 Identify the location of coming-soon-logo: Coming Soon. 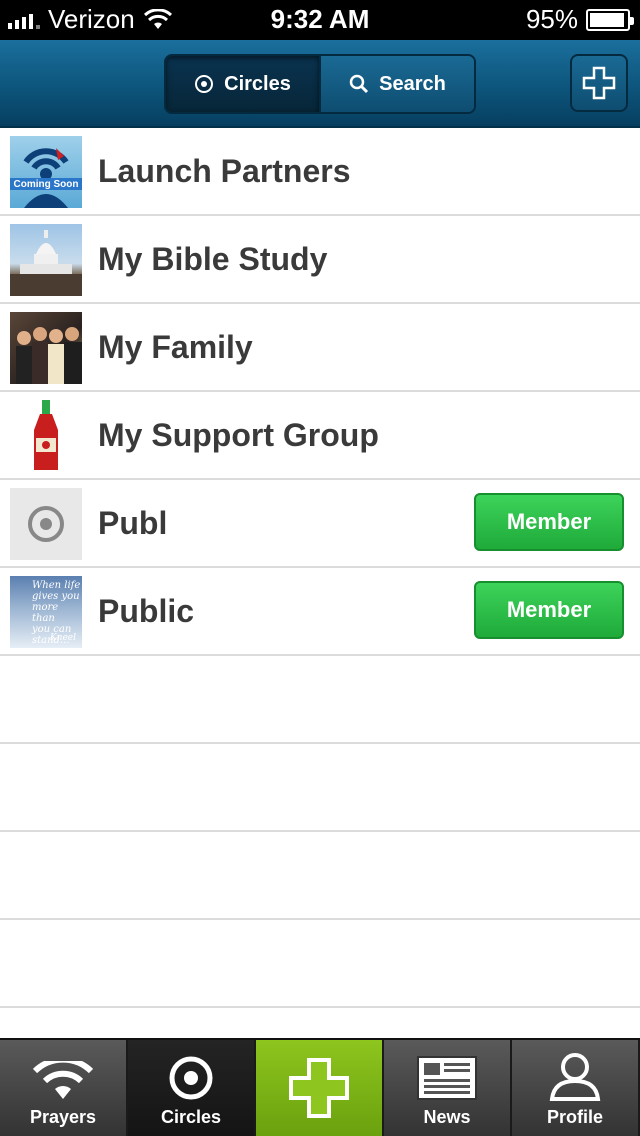
(46, 178).